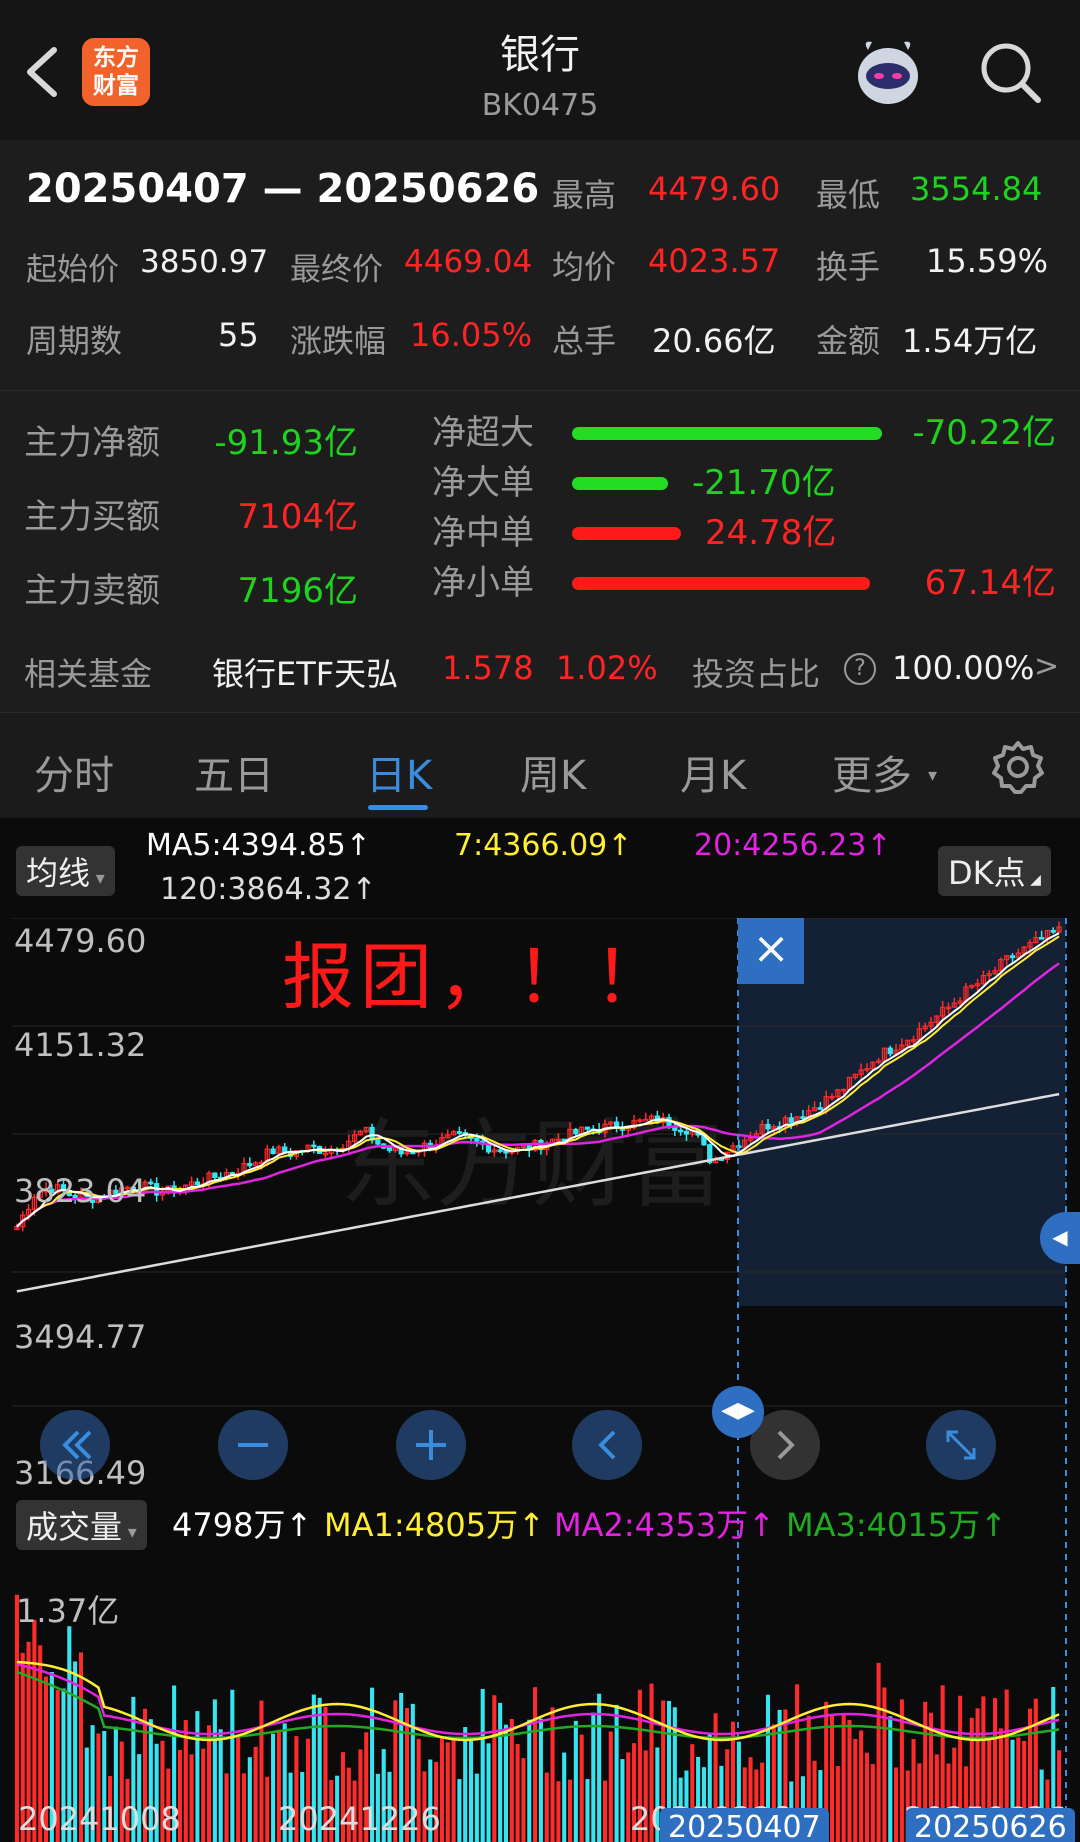 This screenshot has height=1842, width=1080. I want to click on amount-label: 金额, so click(848, 341).